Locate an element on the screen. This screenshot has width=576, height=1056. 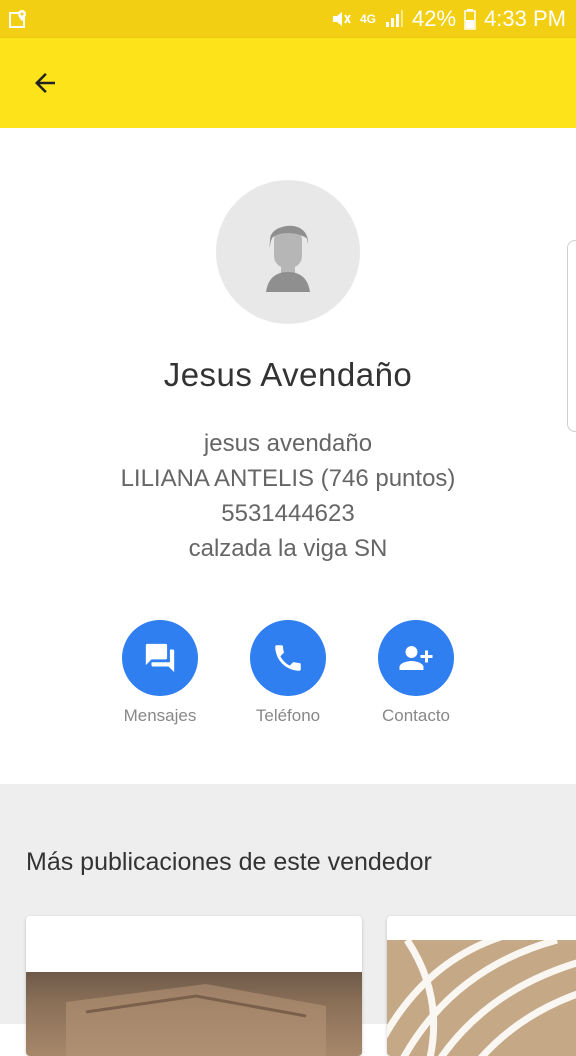
arrow-back-icon is located at coordinates (45, 83).